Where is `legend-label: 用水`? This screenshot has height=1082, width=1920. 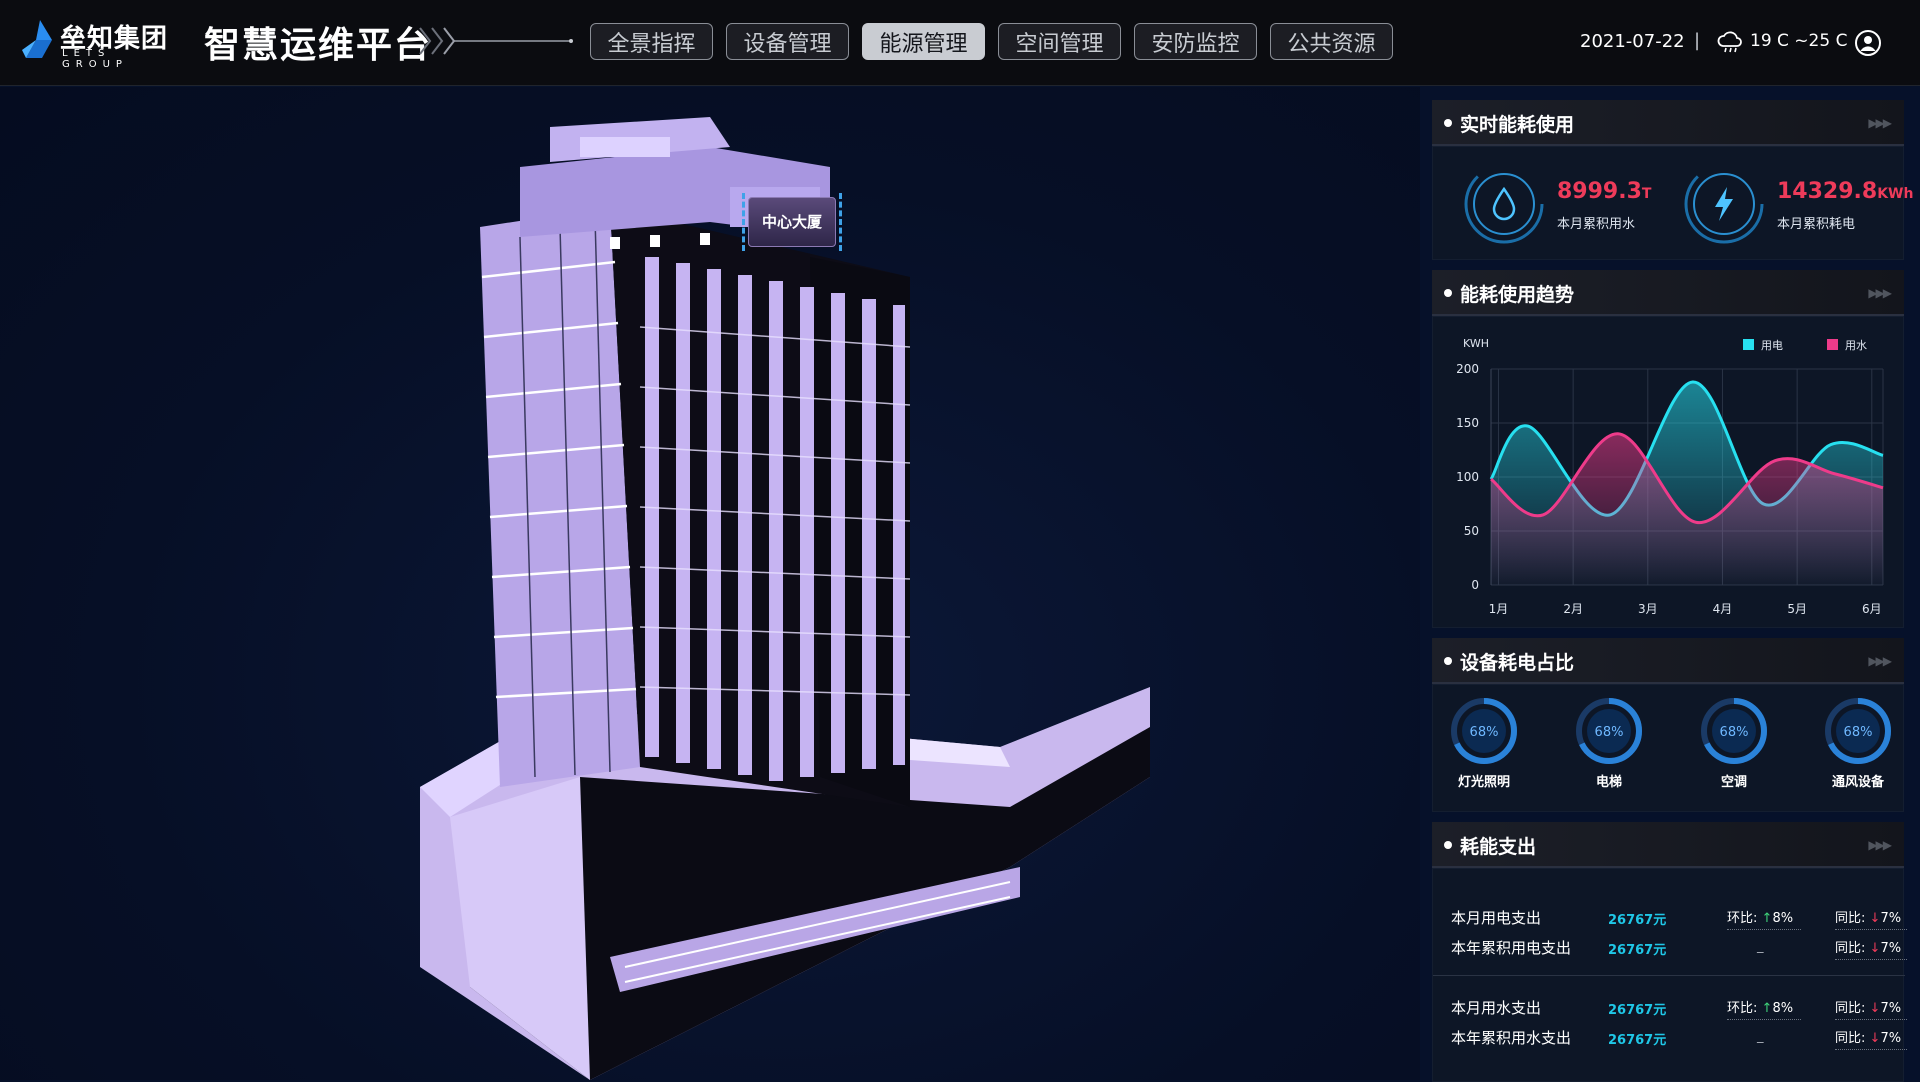 legend-label: 用水 is located at coordinates (1856, 345).